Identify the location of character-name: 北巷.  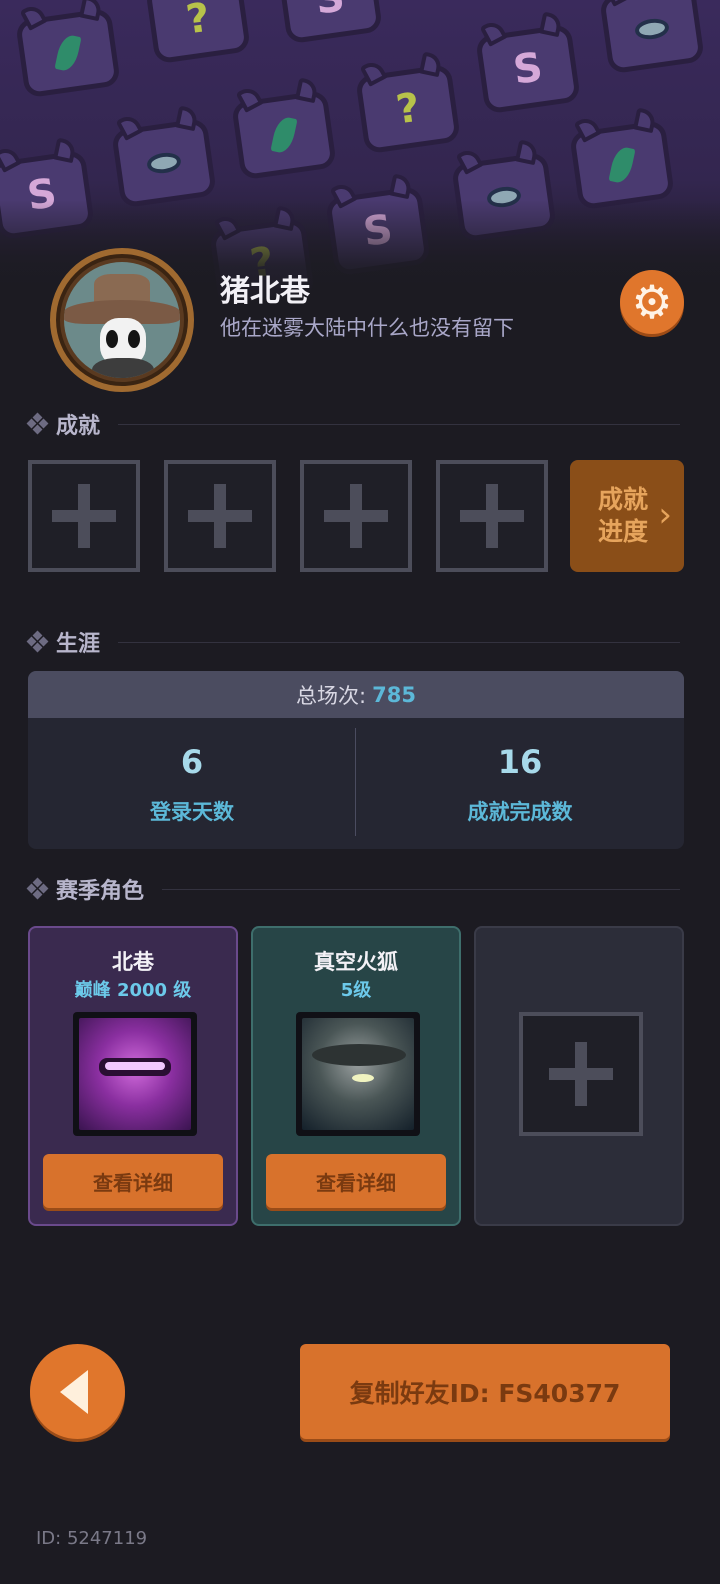
(133, 962).